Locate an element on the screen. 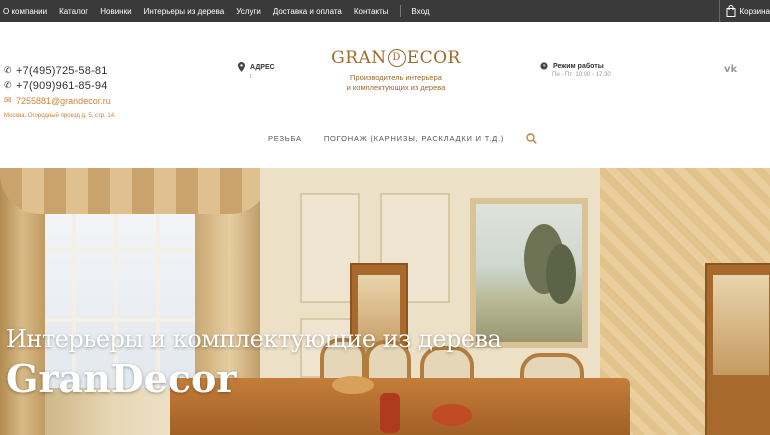 The image size is (770, 435). cart-divider is located at coordinates (719, 11).